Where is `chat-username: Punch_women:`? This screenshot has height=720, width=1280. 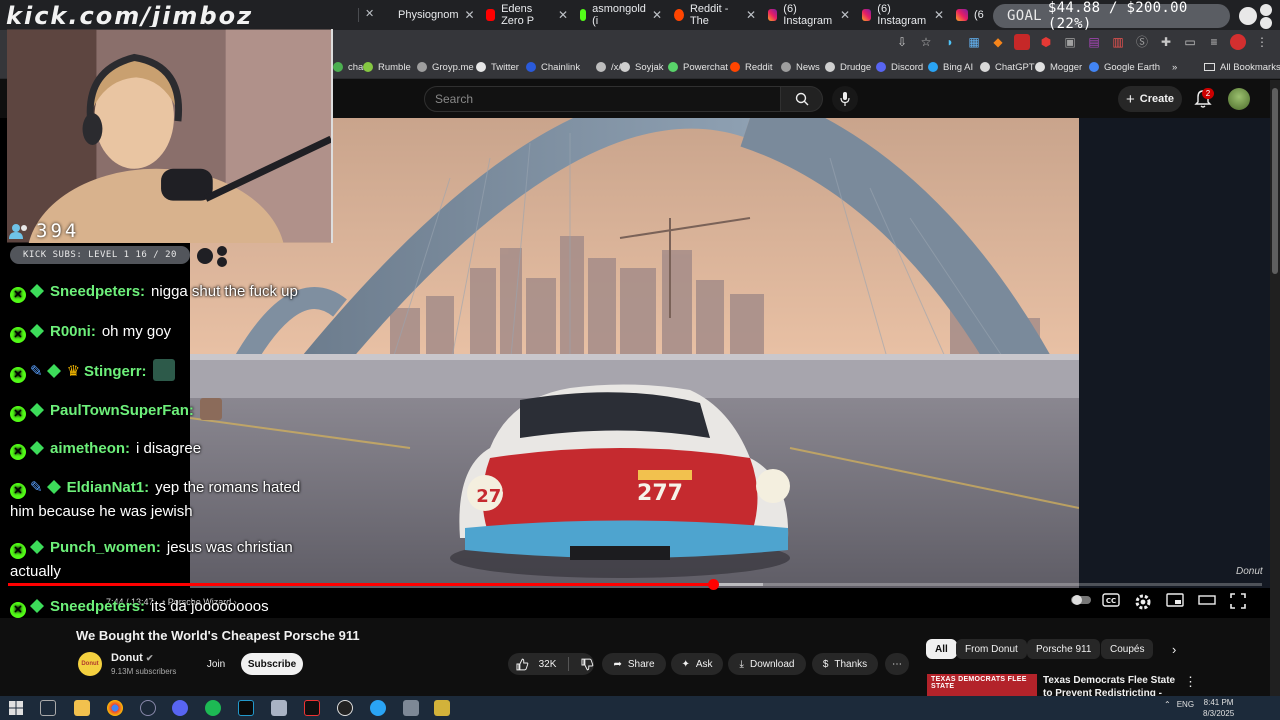
chat-username: Punch_women: is located at coordinates (105, 547).